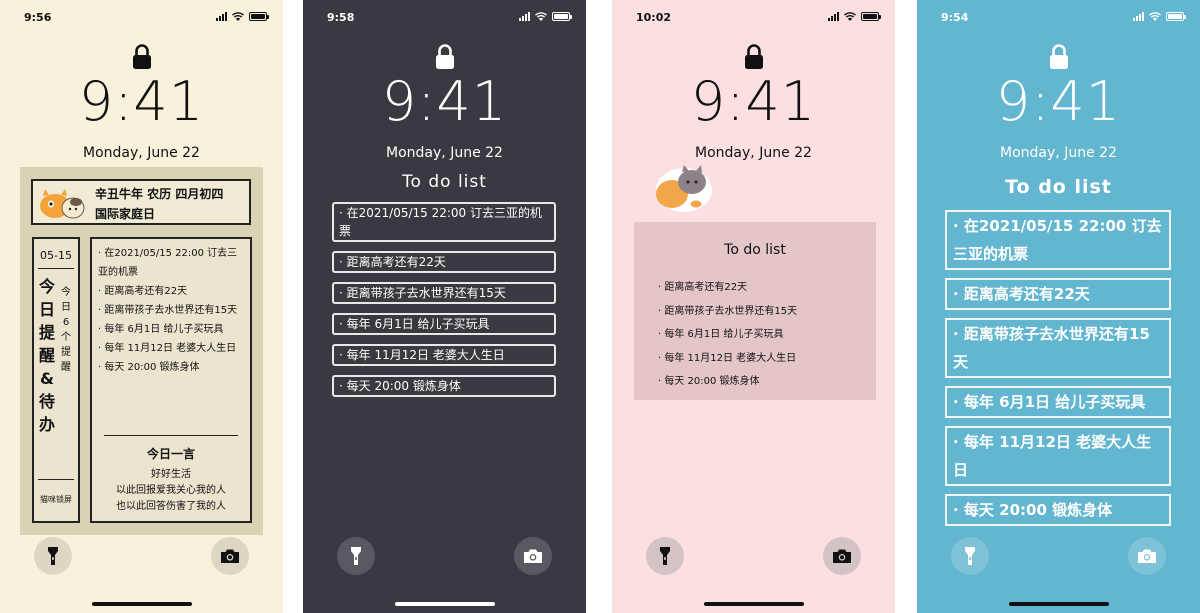  I want to click on cat-illustration, so click(62, 204).